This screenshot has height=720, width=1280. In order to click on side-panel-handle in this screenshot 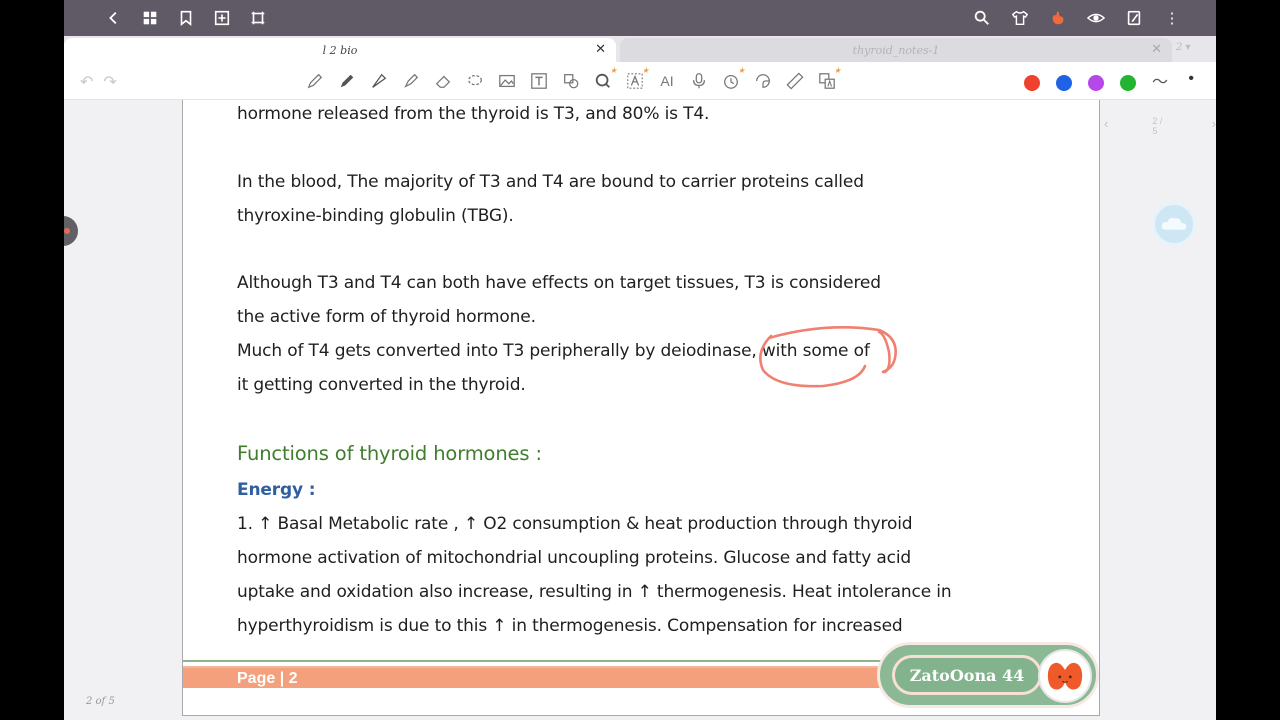, I will do `click(71, 231)`.